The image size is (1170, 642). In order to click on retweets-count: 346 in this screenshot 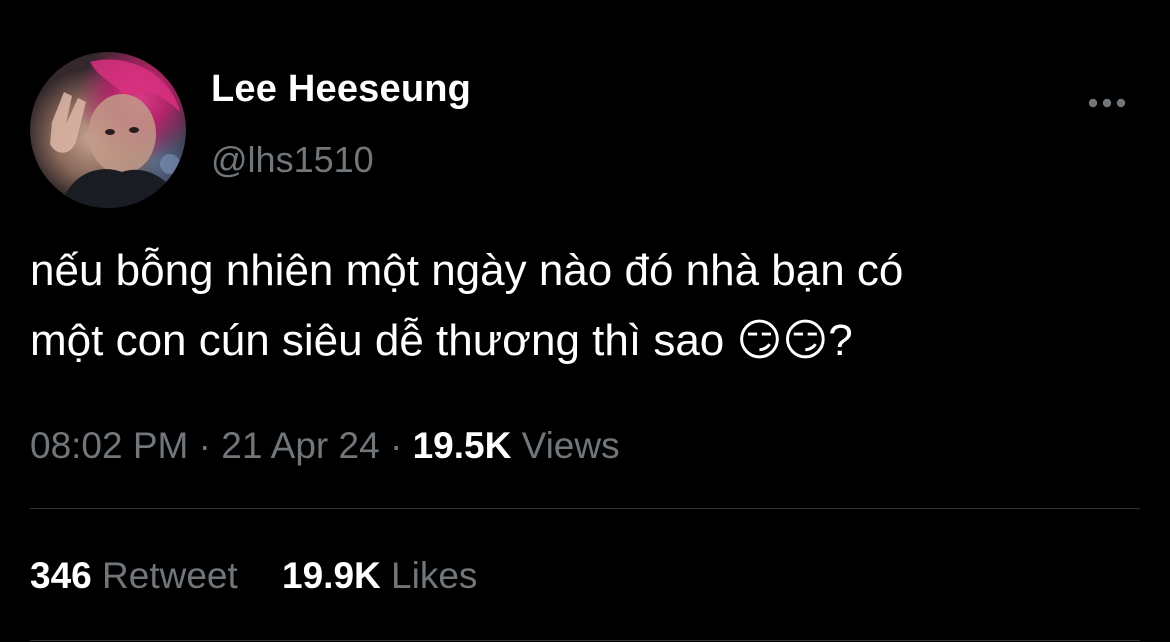, I will do `click(61, 575)`.